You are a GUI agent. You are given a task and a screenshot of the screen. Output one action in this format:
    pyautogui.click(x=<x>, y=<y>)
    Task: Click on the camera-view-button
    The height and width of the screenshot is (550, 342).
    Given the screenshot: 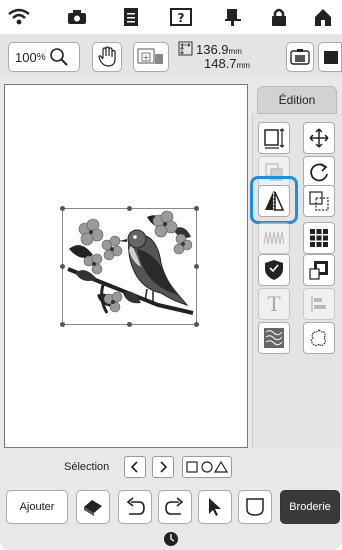 What is the action you would take?
    pyautogui.click(x=330, y=57)
    